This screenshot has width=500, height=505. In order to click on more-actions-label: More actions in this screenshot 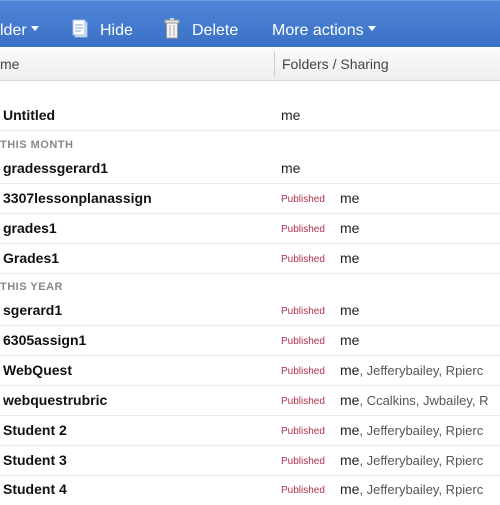, I will do `click(318, 30)`.